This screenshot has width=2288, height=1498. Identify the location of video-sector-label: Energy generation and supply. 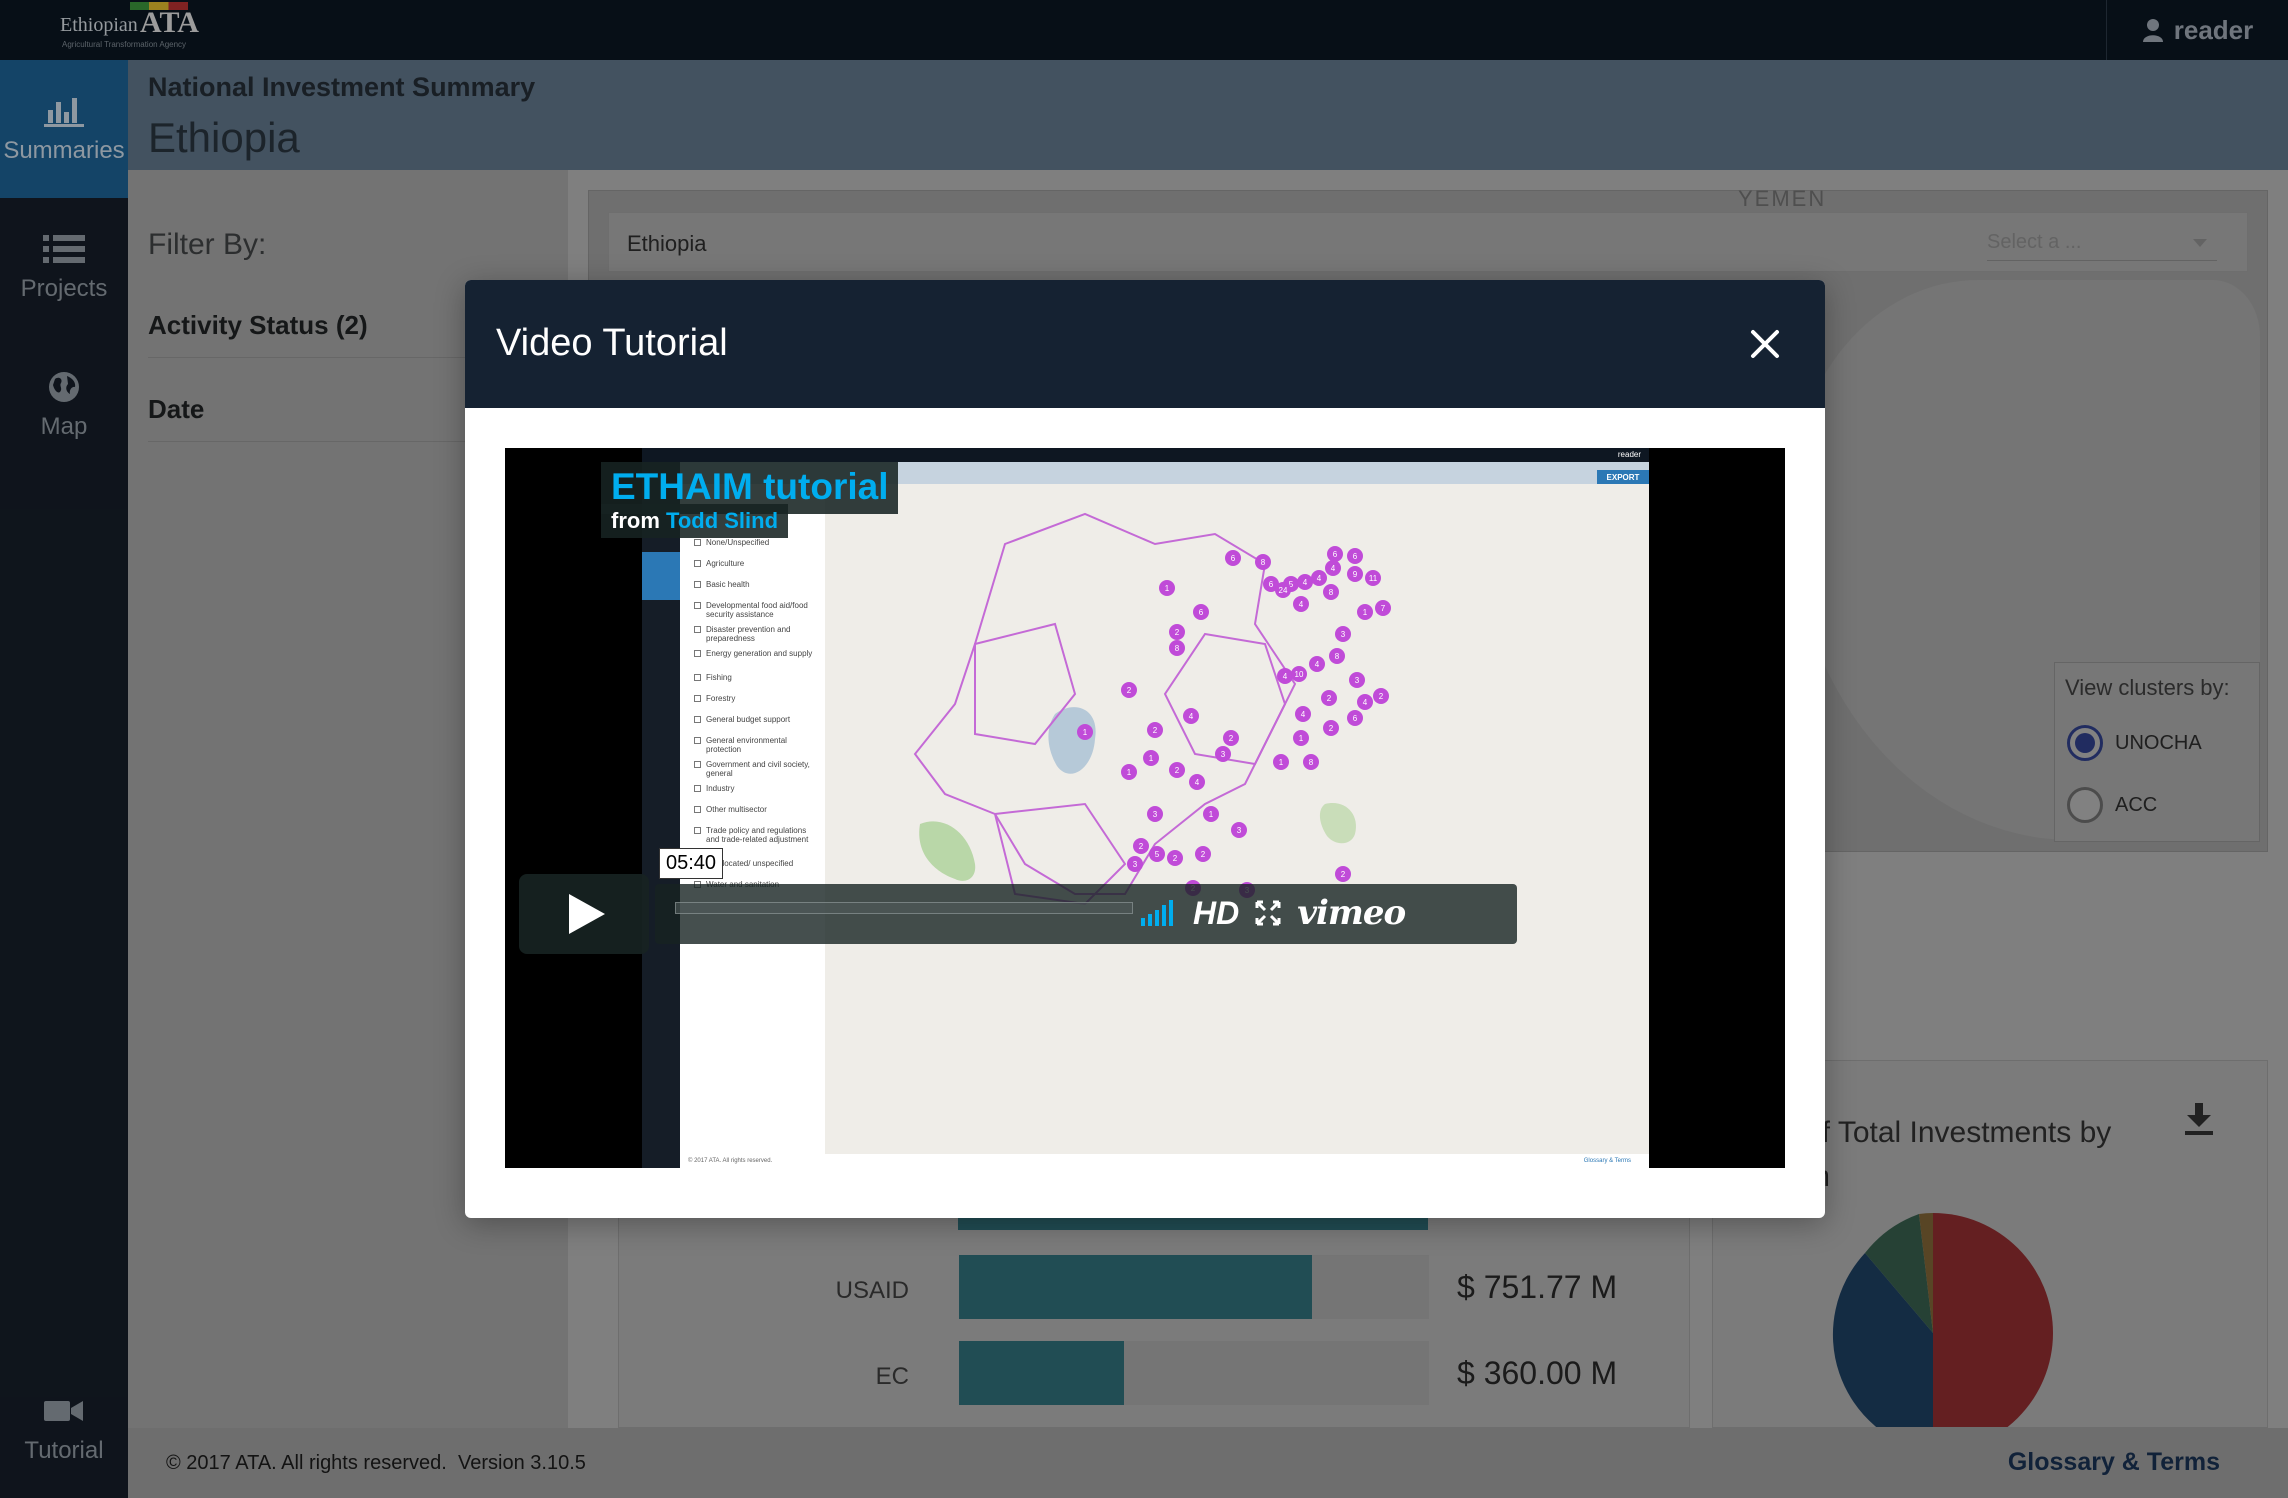
(759, 653).